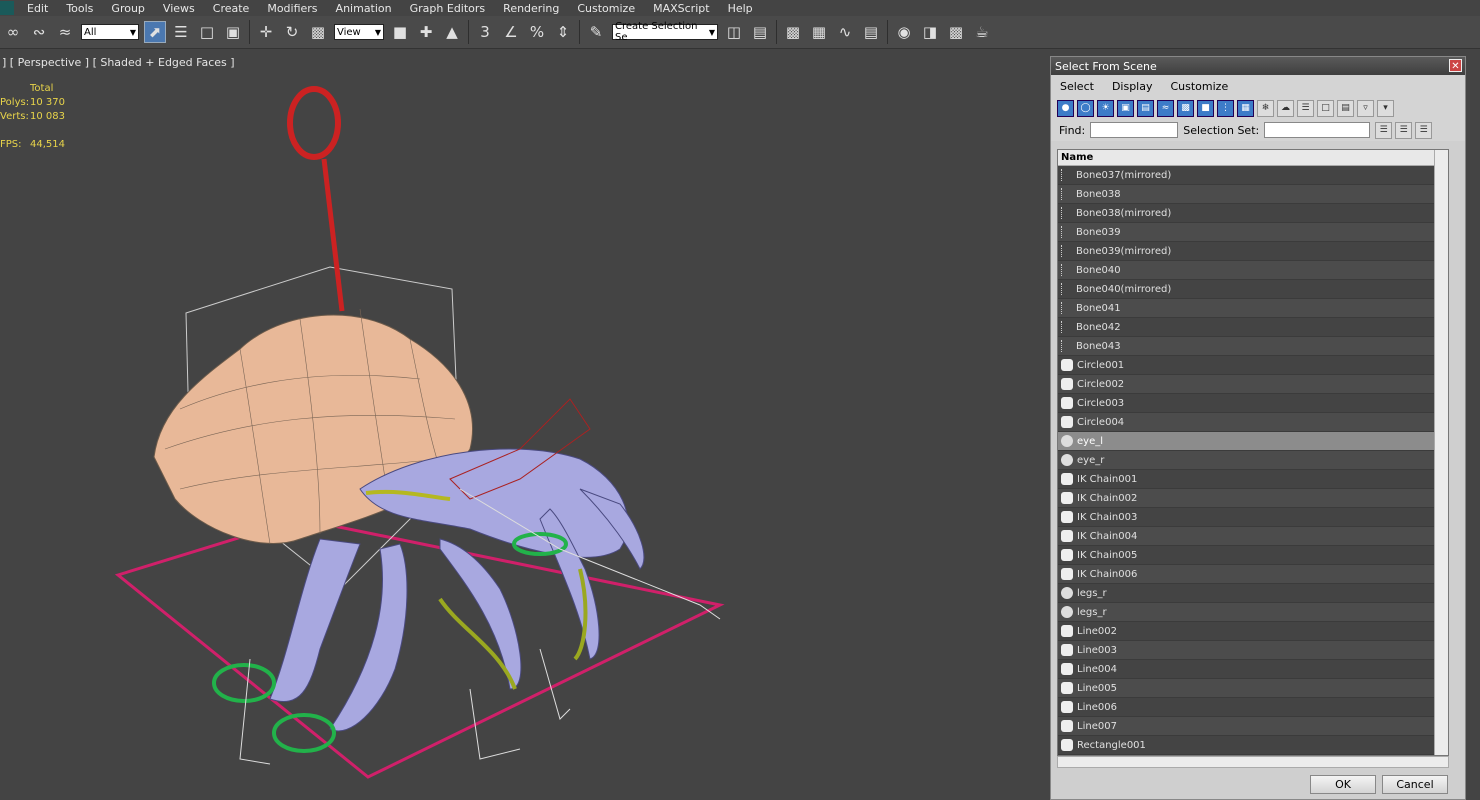  Describe the element at coordinates (1253, 726) in the screenshot. I see `object-row: Line007` at that location.